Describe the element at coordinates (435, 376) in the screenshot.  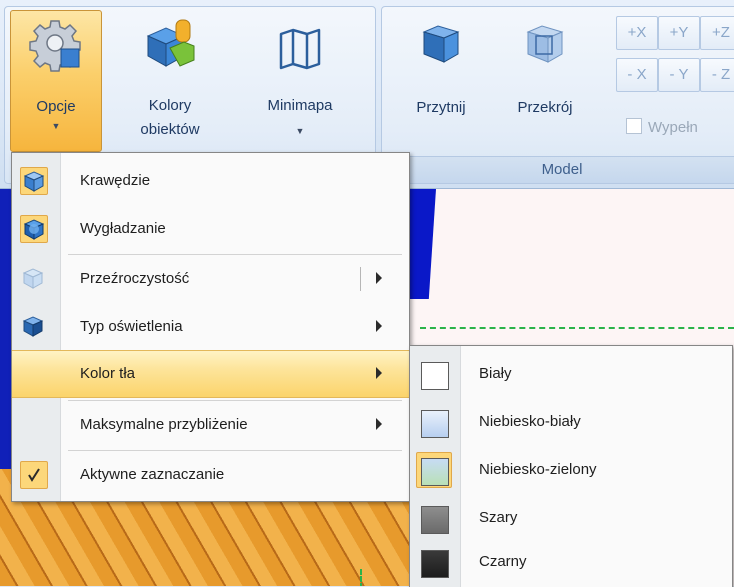
I see `white-swatch-icon` at that location.